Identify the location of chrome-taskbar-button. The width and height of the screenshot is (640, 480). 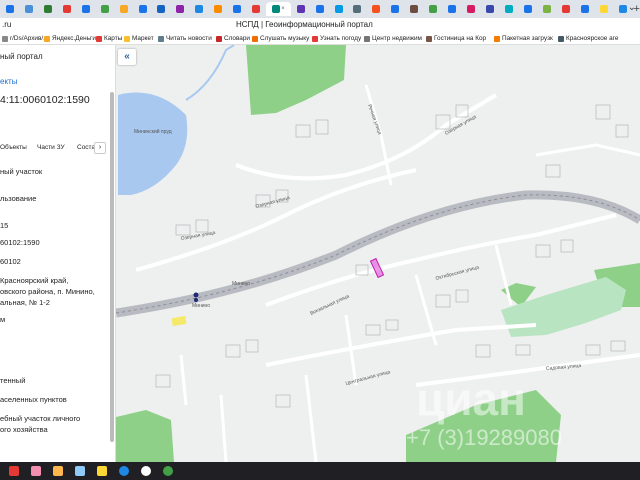
(168, 471).